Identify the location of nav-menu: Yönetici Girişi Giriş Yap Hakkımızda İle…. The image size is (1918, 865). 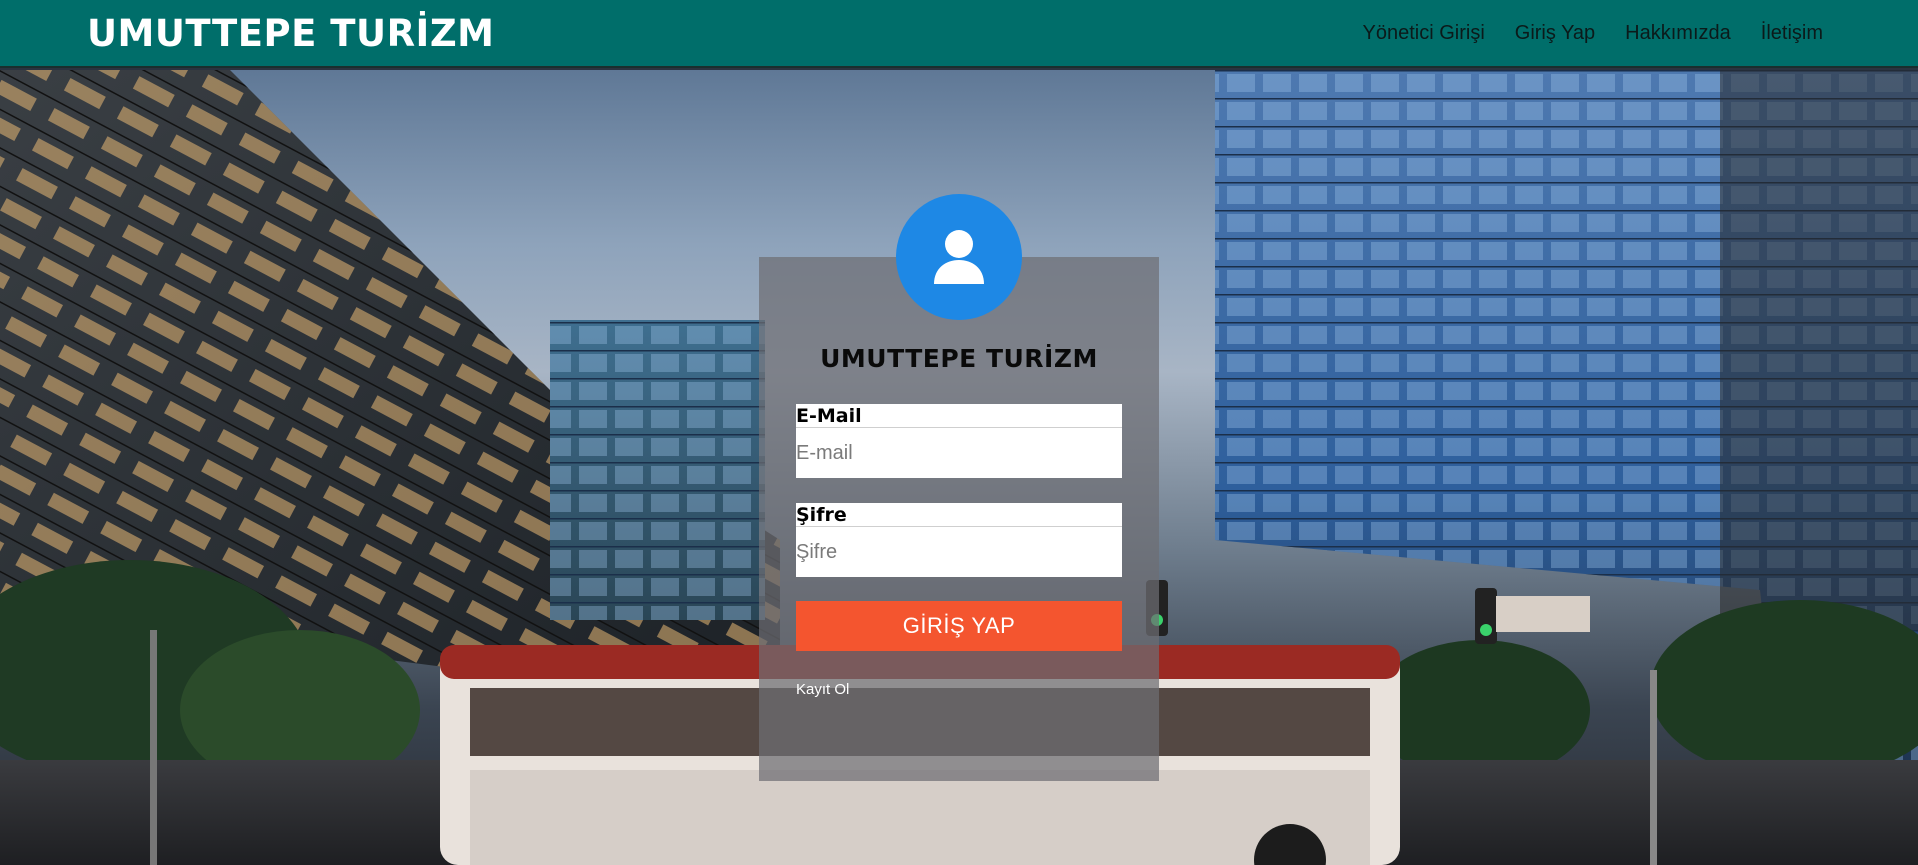
(1593, 33).